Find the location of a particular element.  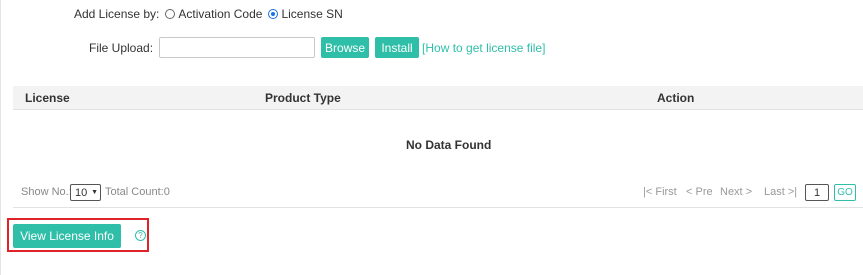

radio-license-sn: License SN is located at coordinates (305, 14).